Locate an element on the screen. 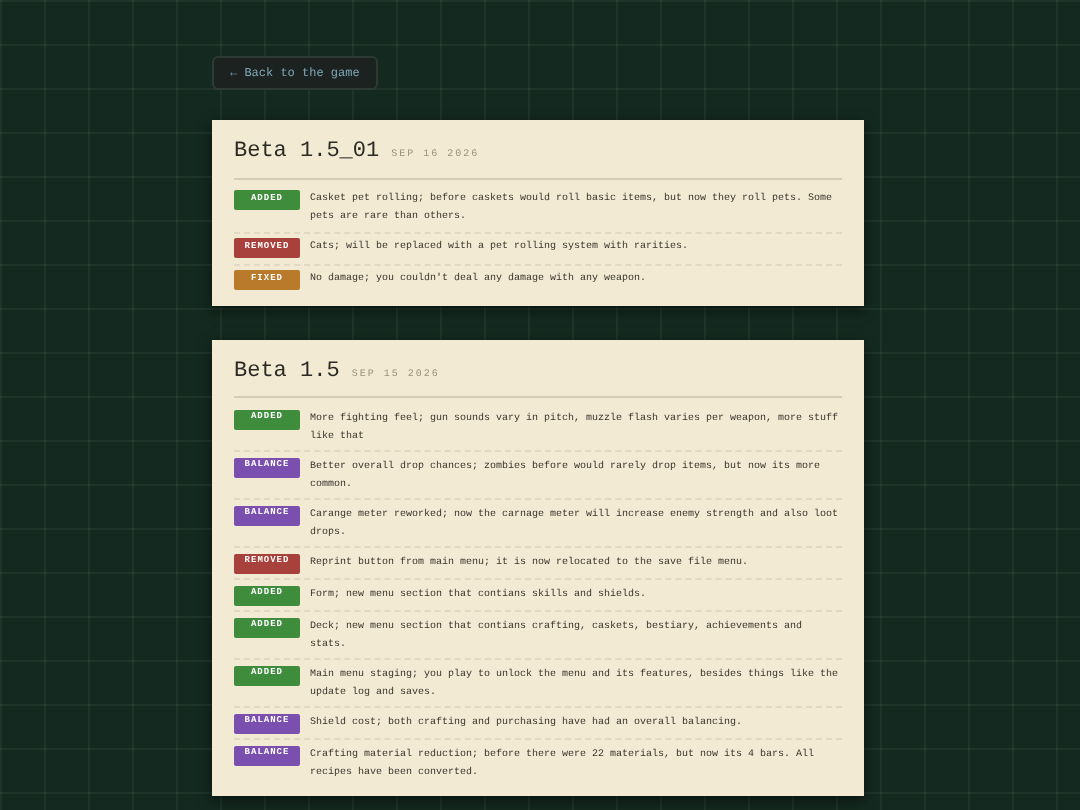 The image size is (1080, 810). release-title: Beta 1.5_01 is located at coordinates (307, 153).